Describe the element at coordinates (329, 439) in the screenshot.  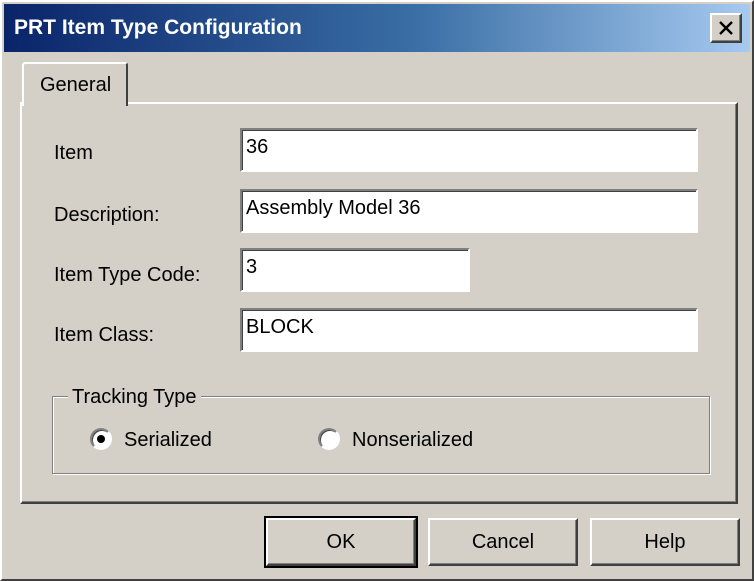
I see `nonserialized-radio` at that location.